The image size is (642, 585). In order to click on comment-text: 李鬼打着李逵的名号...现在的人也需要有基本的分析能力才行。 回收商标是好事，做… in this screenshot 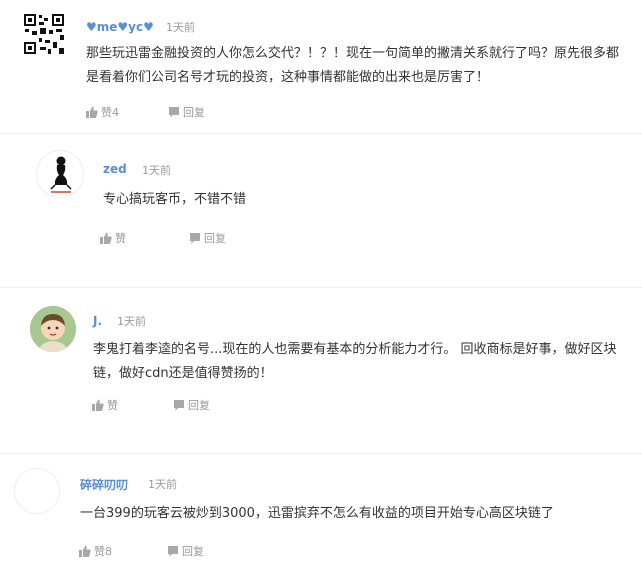, I will do `click(355, 361)`.